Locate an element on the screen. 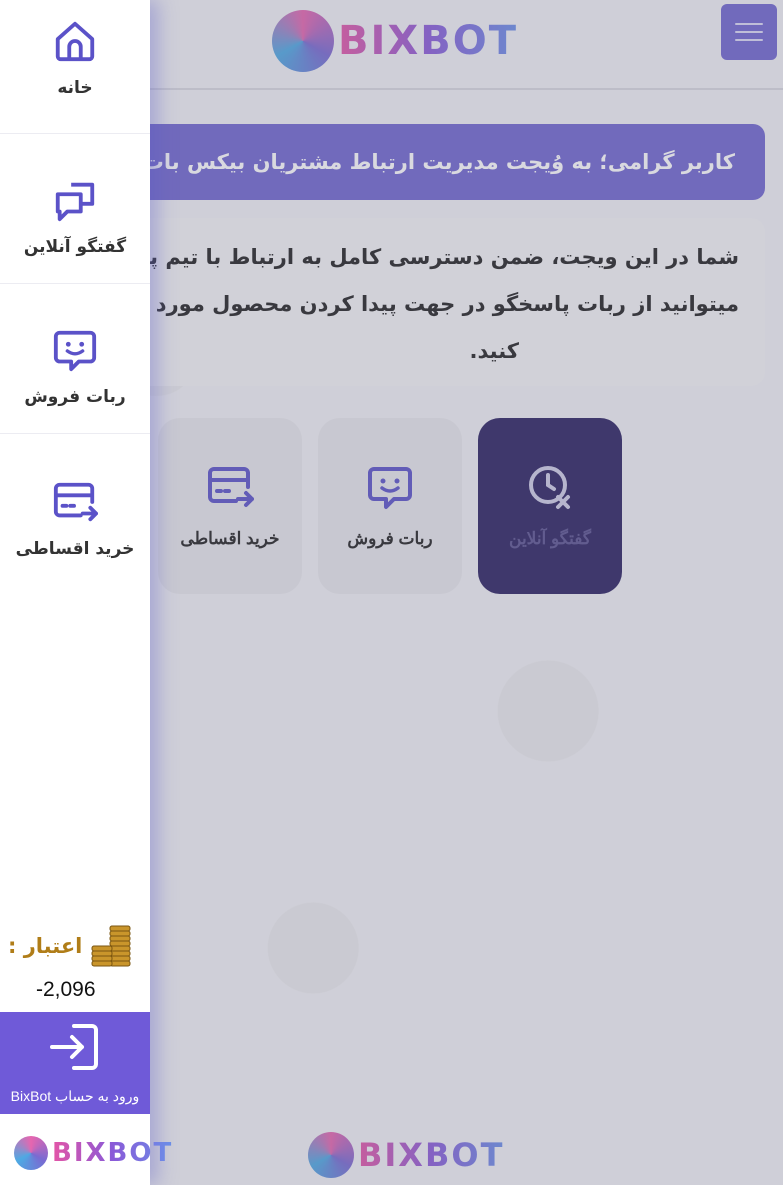 Image resolution: width=783 pixels, height=1185 pixels. credit-value: -2,096 is located at coordinates (66, 989).